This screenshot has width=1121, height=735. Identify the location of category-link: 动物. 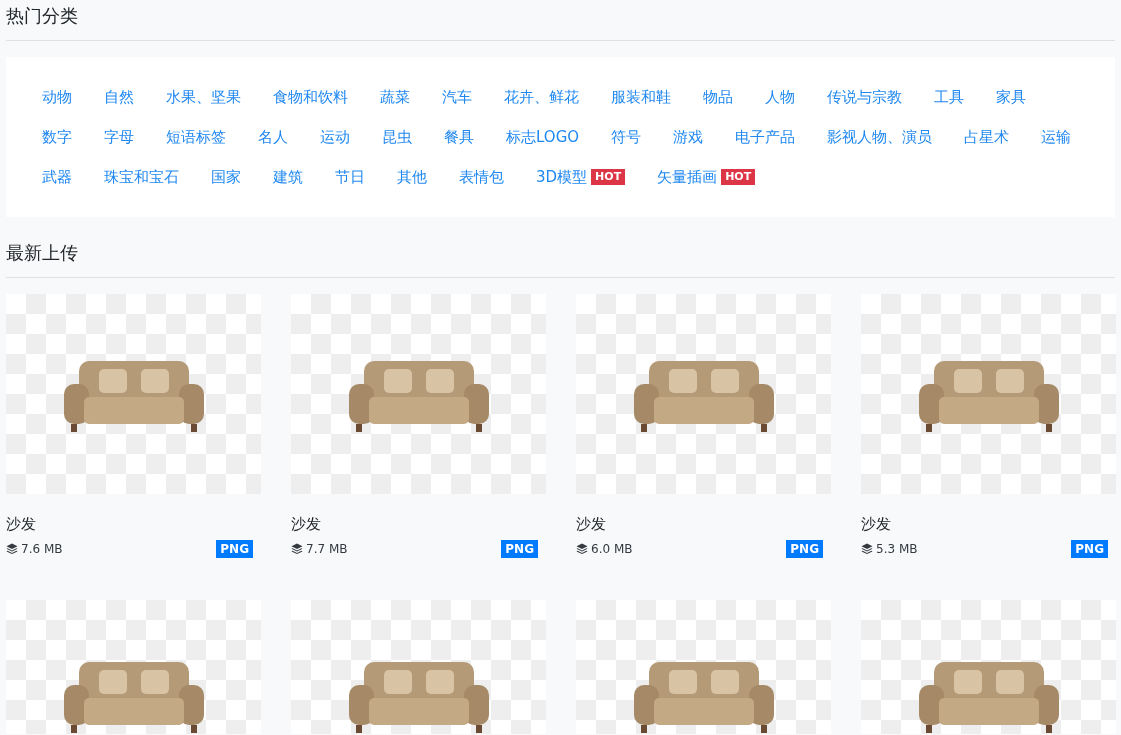
(57, 97).